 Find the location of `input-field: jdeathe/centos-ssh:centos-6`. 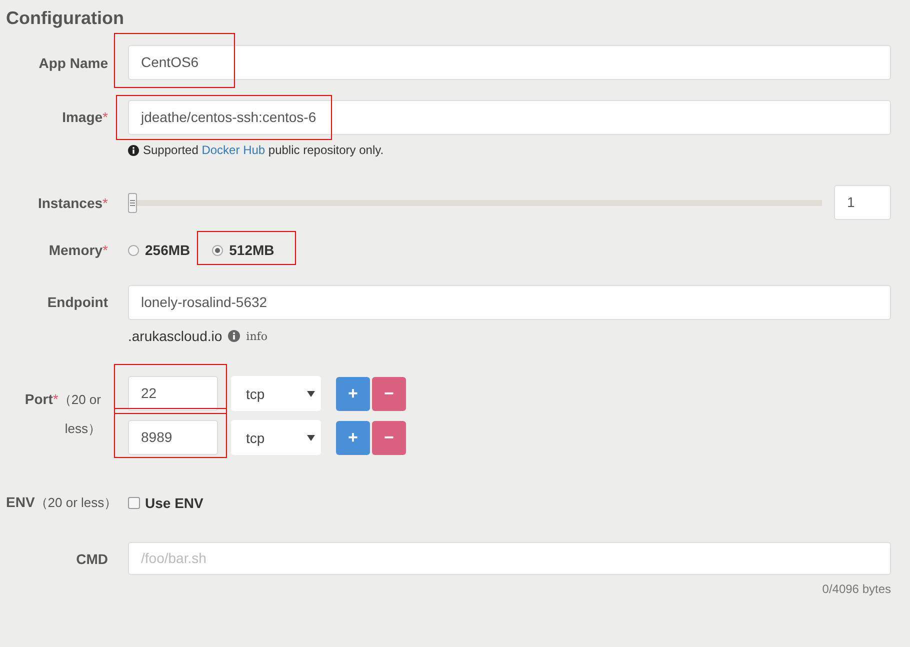

input-field: jdeathe/centos-ssh:centos-6 is located at coordinates (509, 117).